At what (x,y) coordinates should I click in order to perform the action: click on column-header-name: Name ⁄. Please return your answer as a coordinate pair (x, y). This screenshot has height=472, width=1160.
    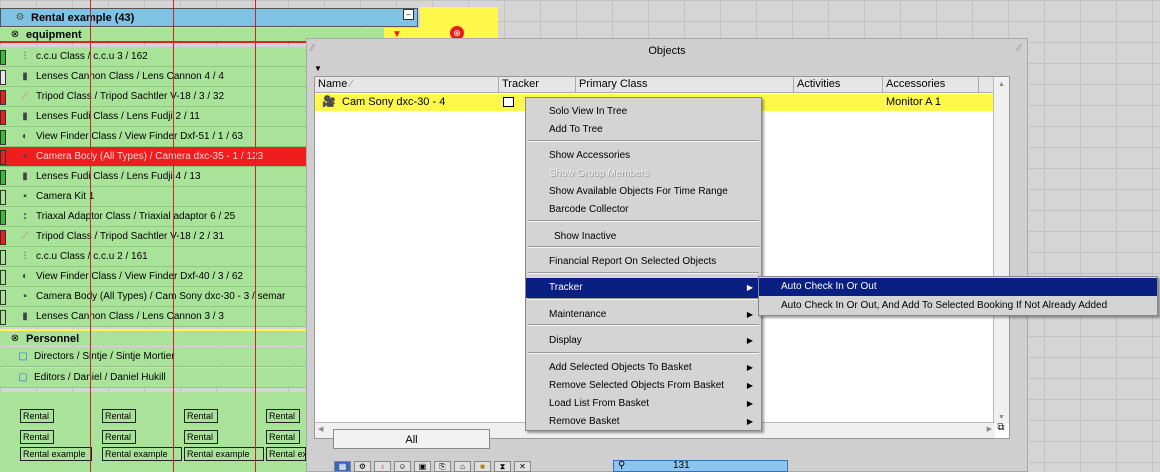
    Looking at the image, I should click on (407, 85).